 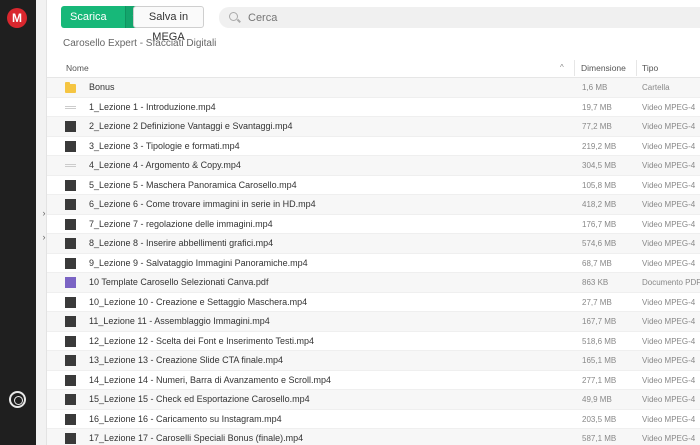 What do you see at coordinates (599, 321) in the screenshot?
I see `file-size: 167,7 MB` at bounding box center [599, 321].